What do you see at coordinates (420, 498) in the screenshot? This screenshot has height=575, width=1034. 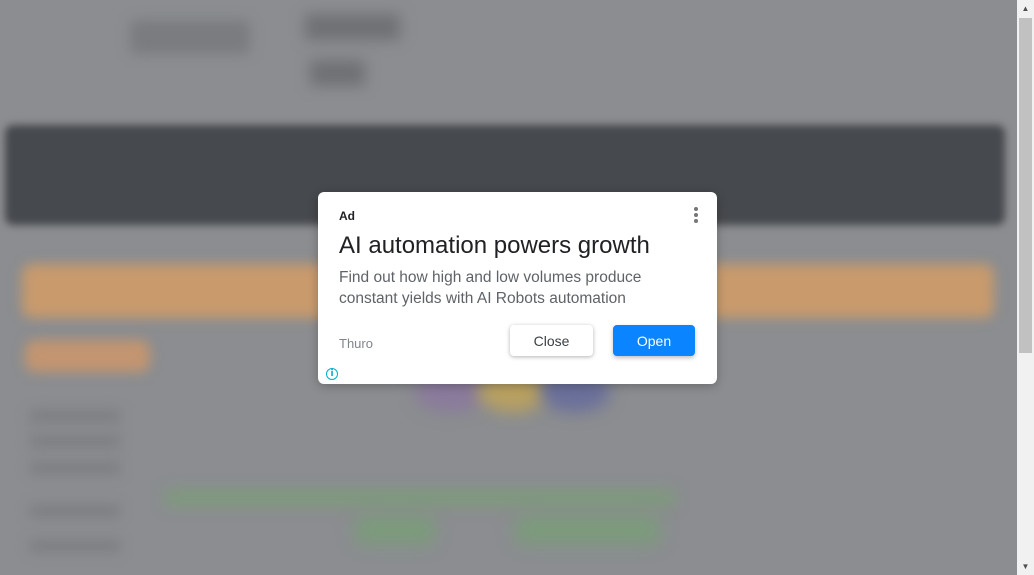 I see `content-line` at bounding box center [420, 498].